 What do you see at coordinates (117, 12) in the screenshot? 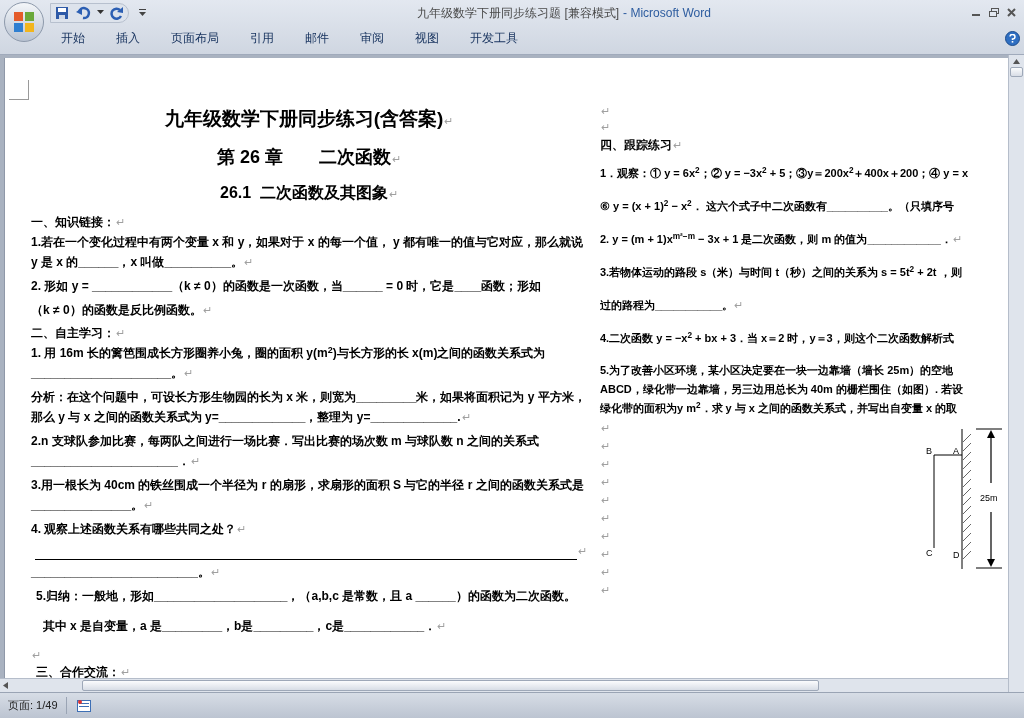
I see `redo-icon` at bounding box center [117, 12].